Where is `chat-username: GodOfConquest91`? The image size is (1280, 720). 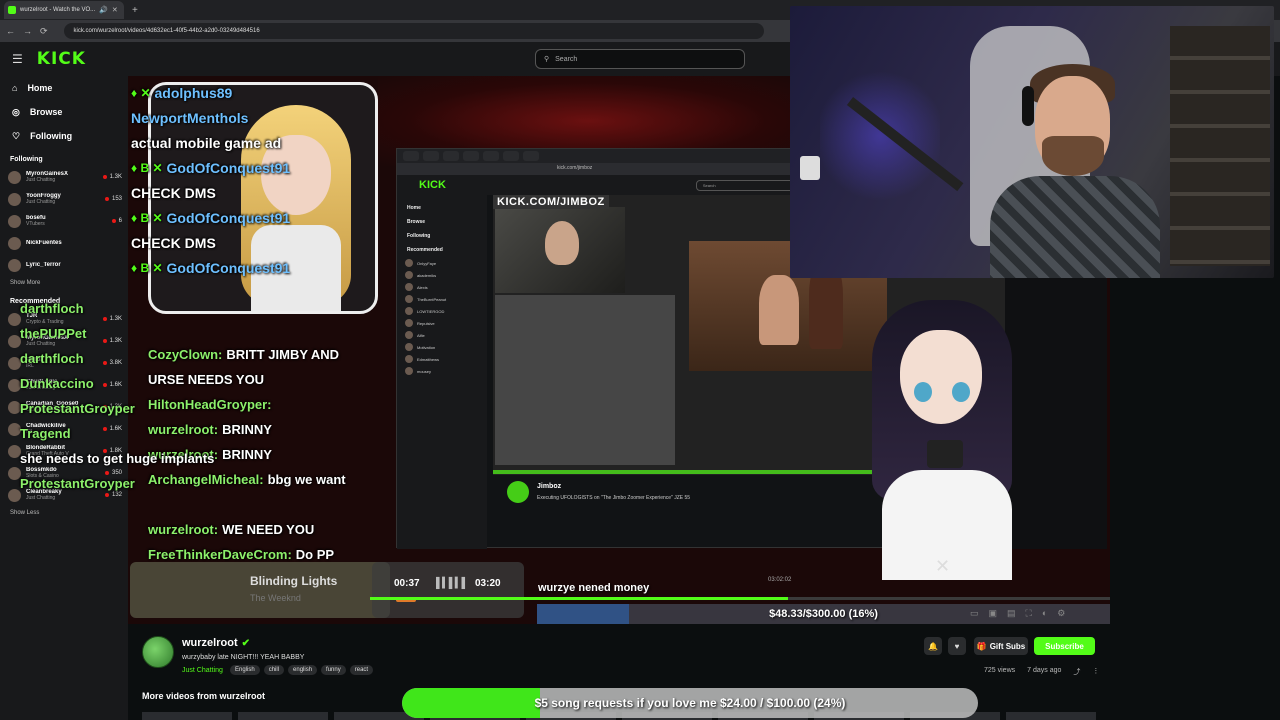
chat-username: GodOfConquest91 is located at coordinates (228, 217).